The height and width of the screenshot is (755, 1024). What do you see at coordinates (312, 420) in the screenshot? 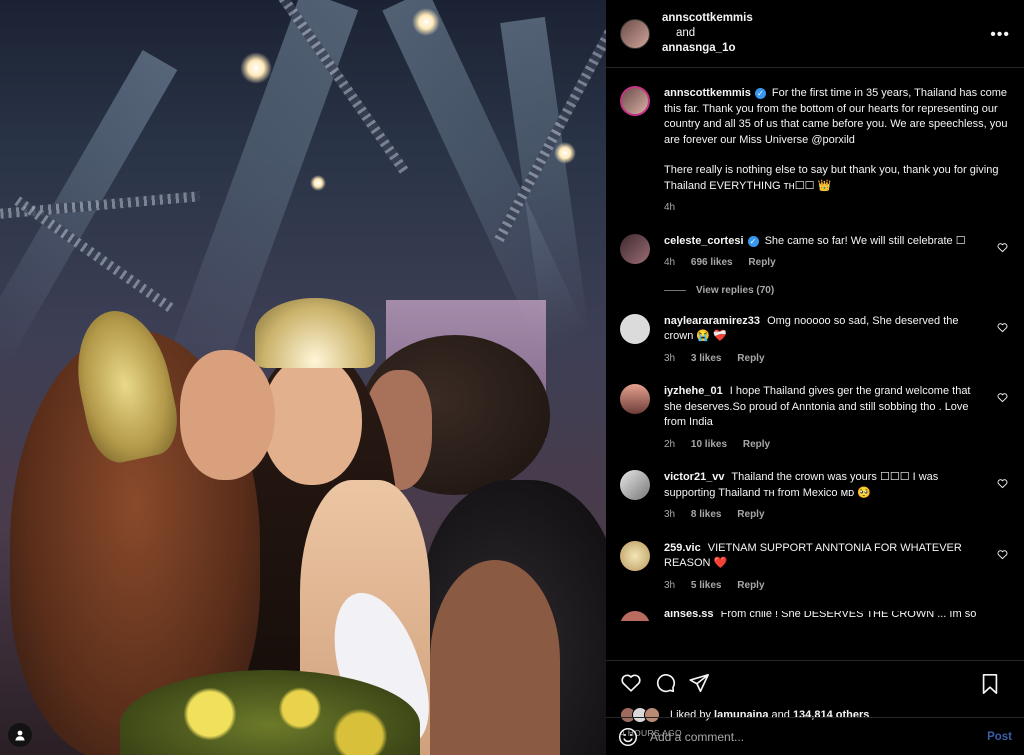
I see `contestant-center-face` at bounding box center [312, 420].